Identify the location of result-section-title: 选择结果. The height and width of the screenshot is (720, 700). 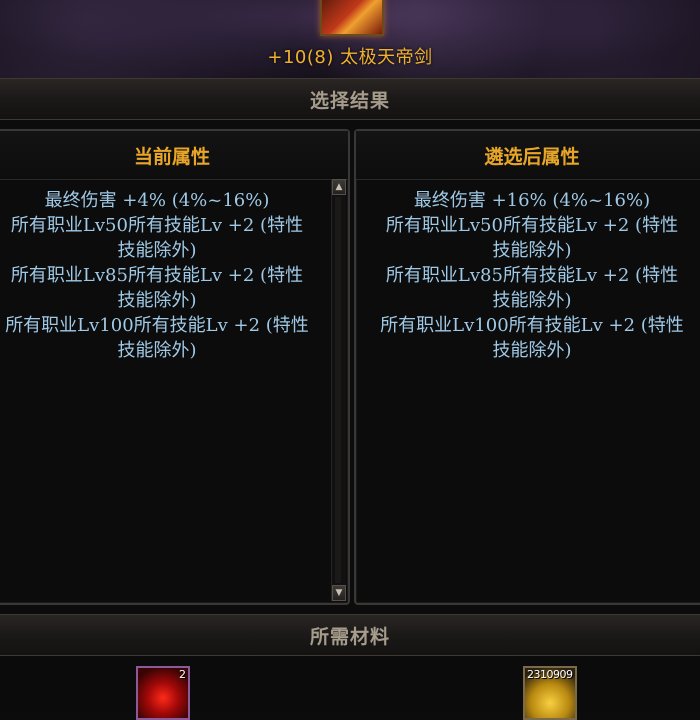
(349, 100).